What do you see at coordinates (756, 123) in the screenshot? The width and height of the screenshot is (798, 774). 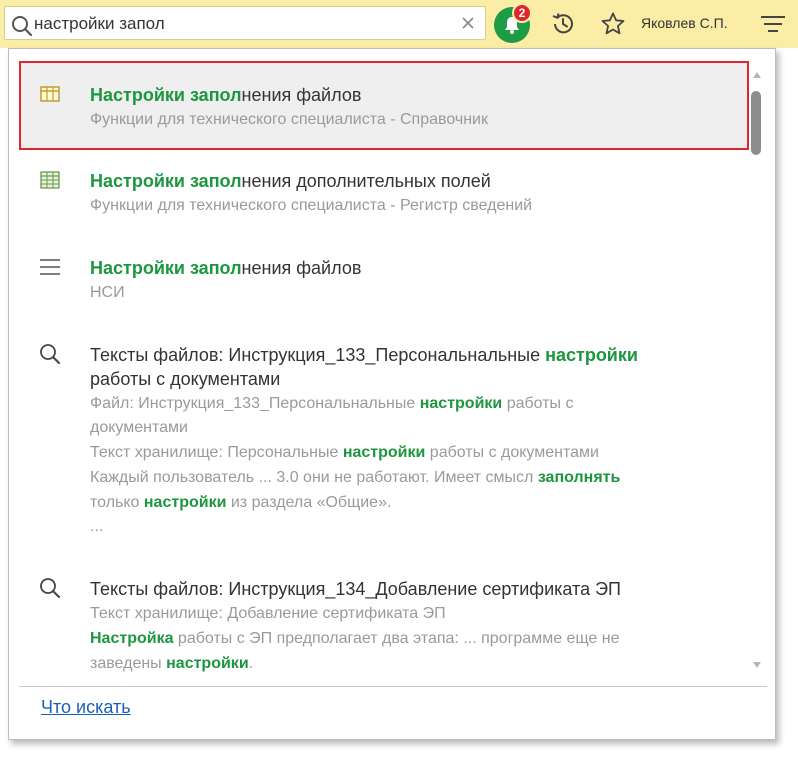 I see `scroll-thumb` at bounding box center [756, 123].